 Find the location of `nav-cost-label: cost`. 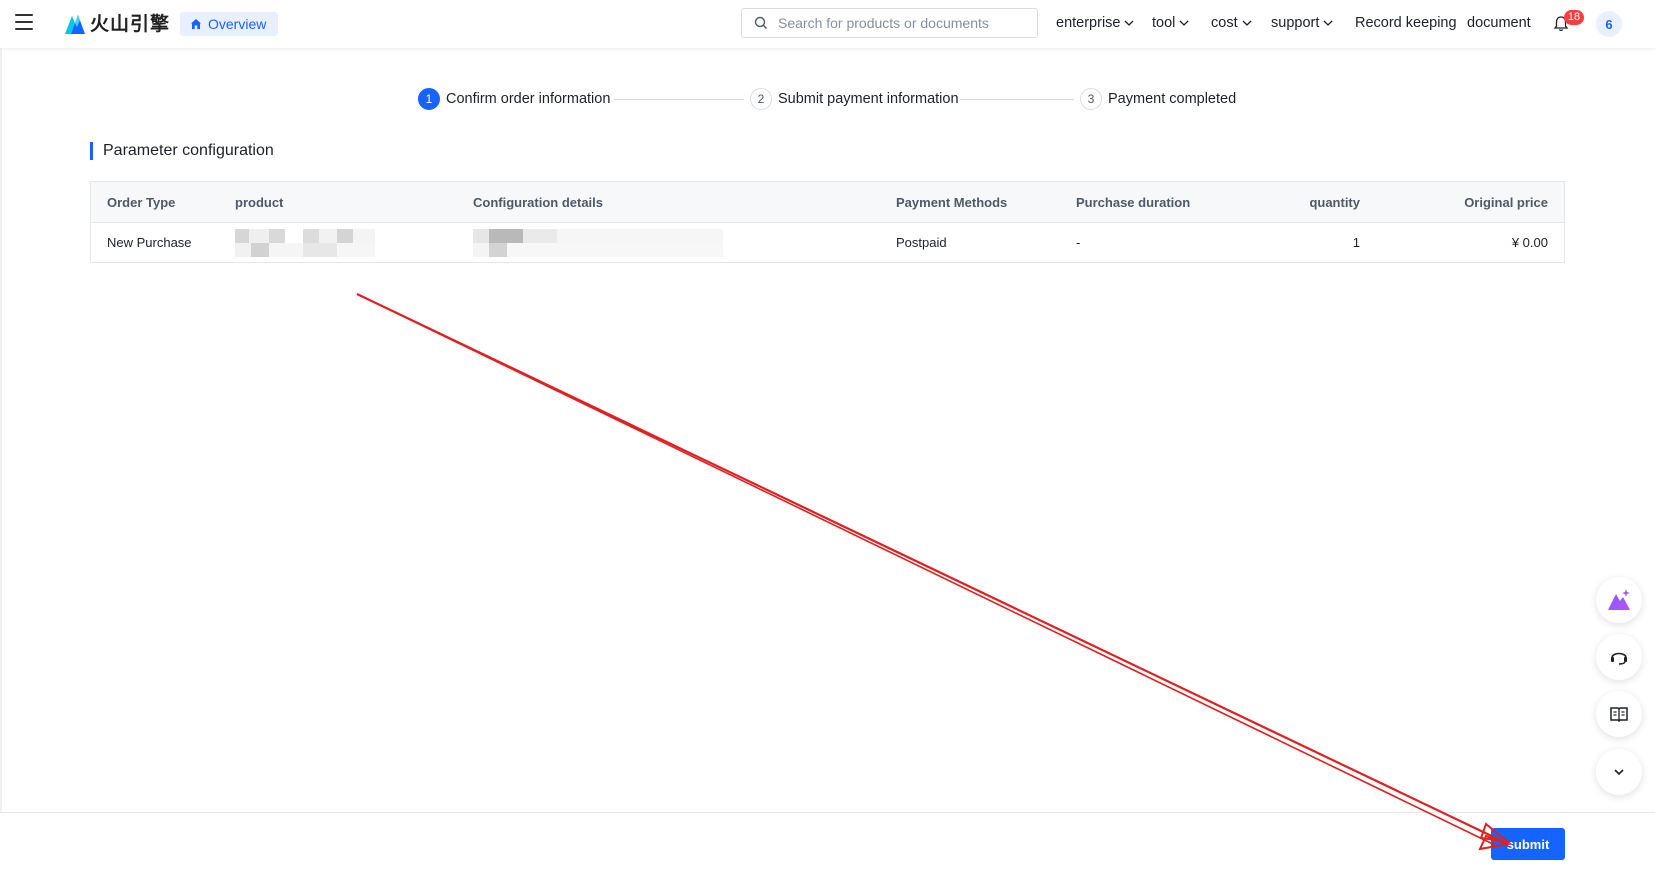

nav-cost-label: cost is located at coordinates (1224, 23).